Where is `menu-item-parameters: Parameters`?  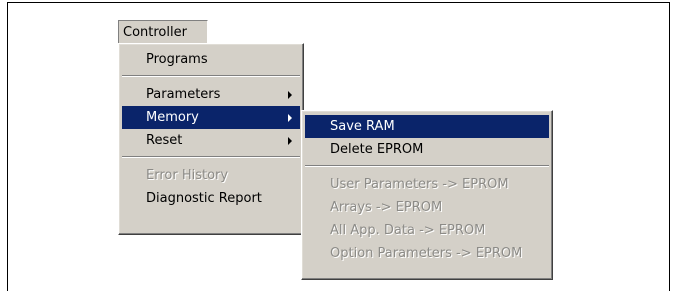 menu-item-parameters: Parameters is located at coordinates (211, 94).